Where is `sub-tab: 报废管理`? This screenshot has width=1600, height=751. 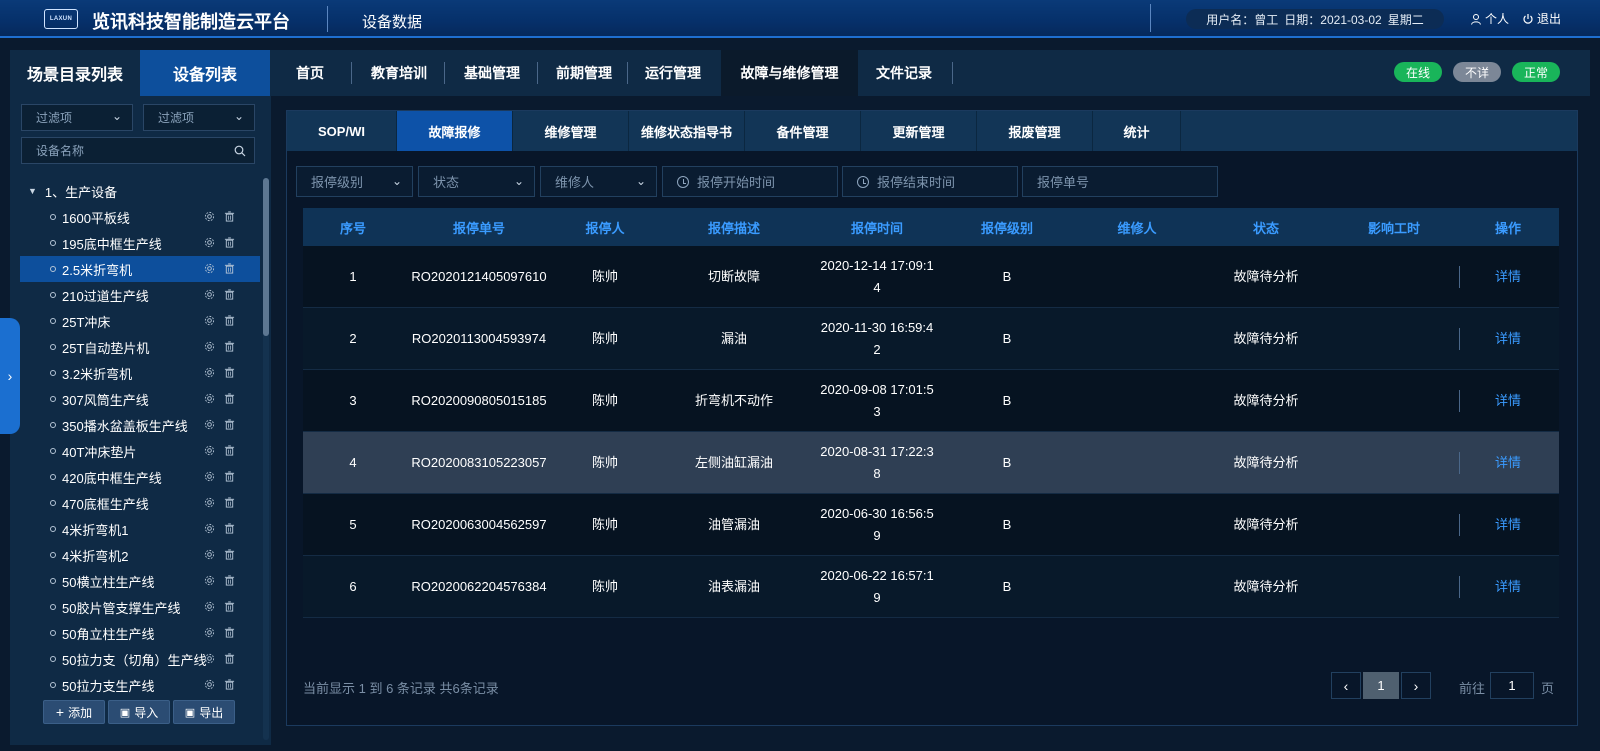
sub-tab: 报废管理 is located at coordinates (1035, 131).